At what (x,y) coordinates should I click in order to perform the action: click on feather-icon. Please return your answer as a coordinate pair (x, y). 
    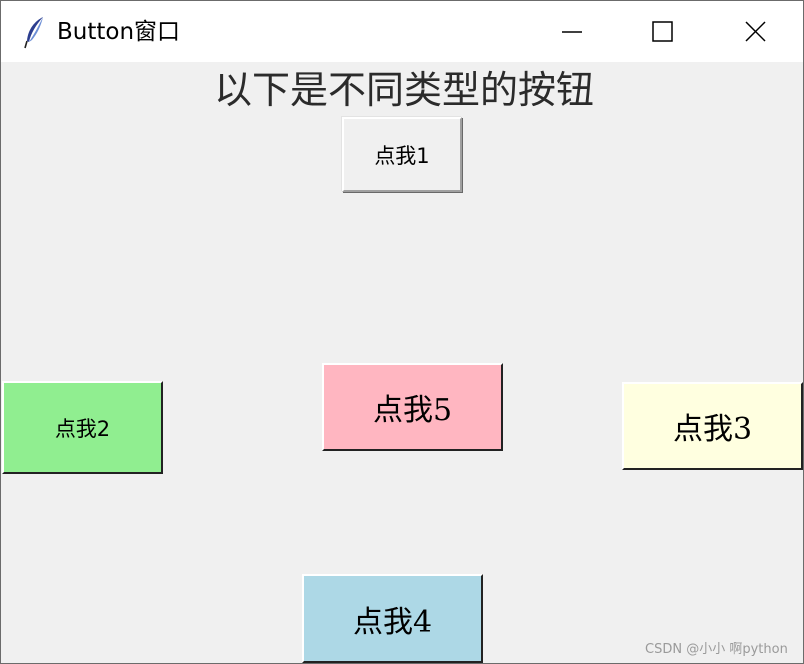
    Looking at the image, I should click on (35, 32).